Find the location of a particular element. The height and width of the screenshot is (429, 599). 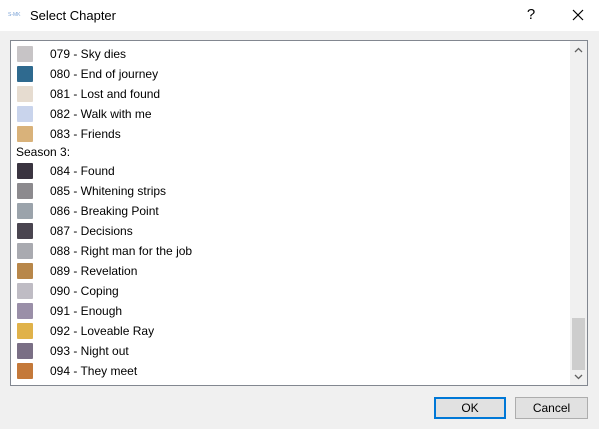

scrollbar-thumb is located at coordinates (578, 344).